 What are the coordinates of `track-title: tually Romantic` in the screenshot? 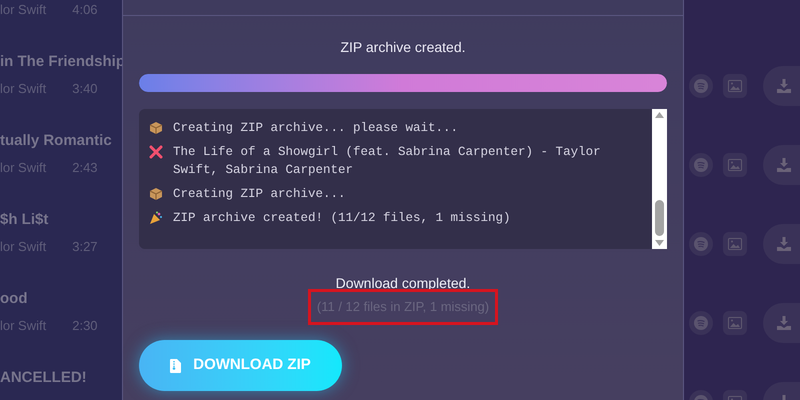 It's located at (56, 140).